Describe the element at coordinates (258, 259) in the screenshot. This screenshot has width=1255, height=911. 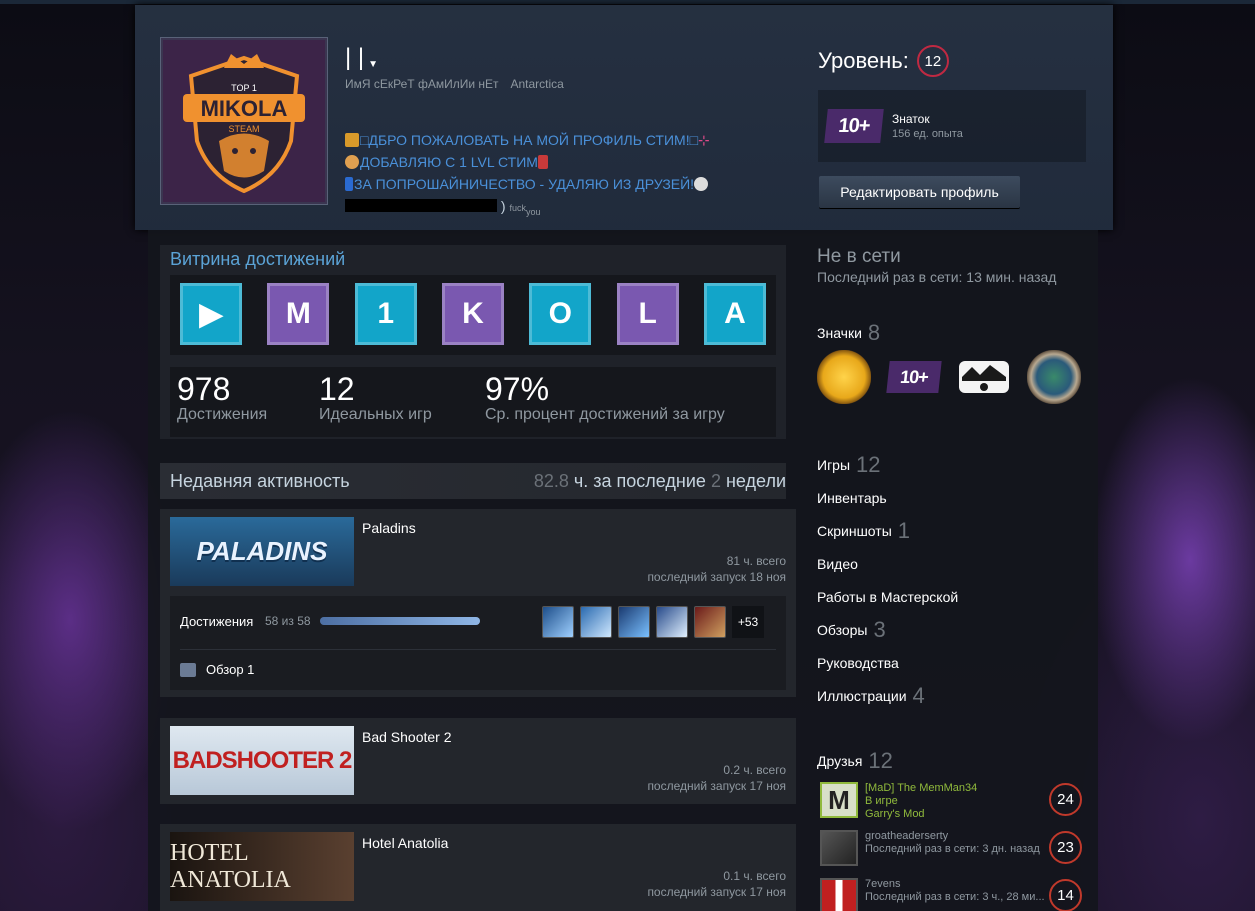
I see `showcase-title: Витрина достижений` at that location.